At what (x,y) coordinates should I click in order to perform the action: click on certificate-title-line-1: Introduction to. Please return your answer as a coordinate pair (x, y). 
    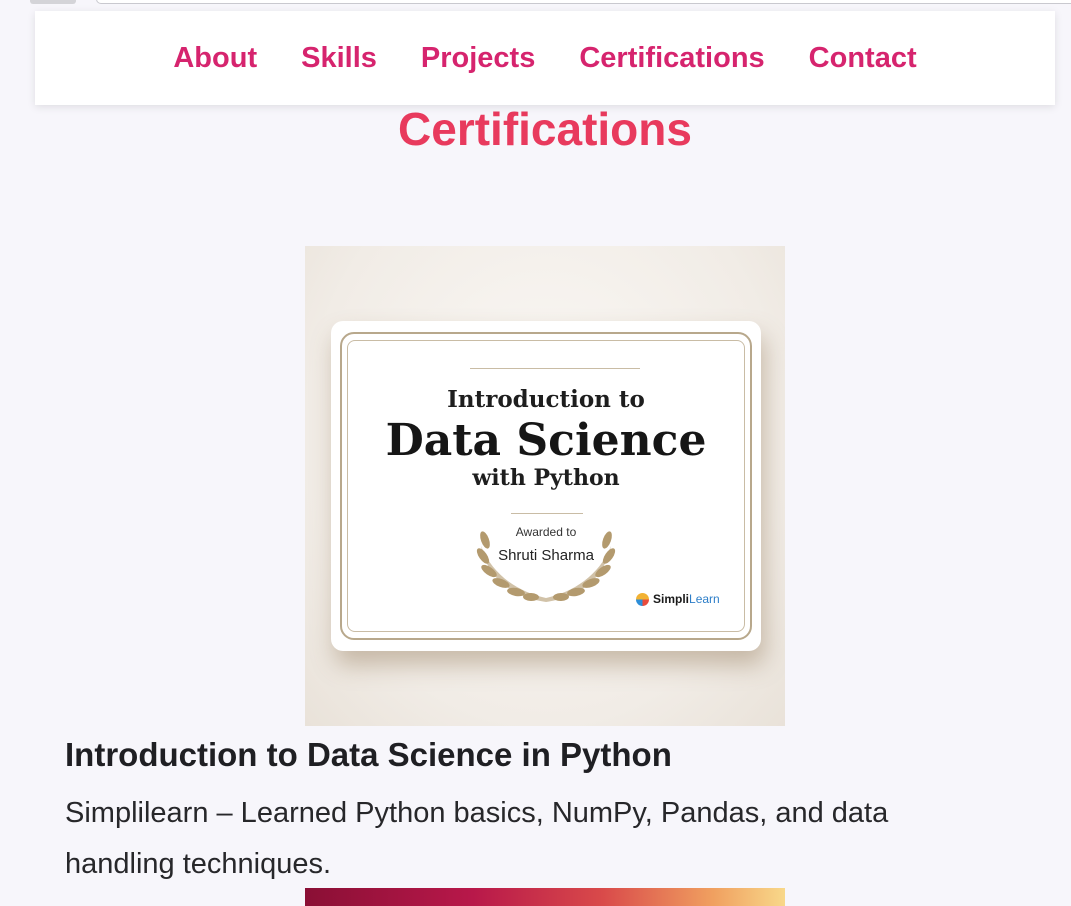
    Looking at the image, I should click on (546, 399).